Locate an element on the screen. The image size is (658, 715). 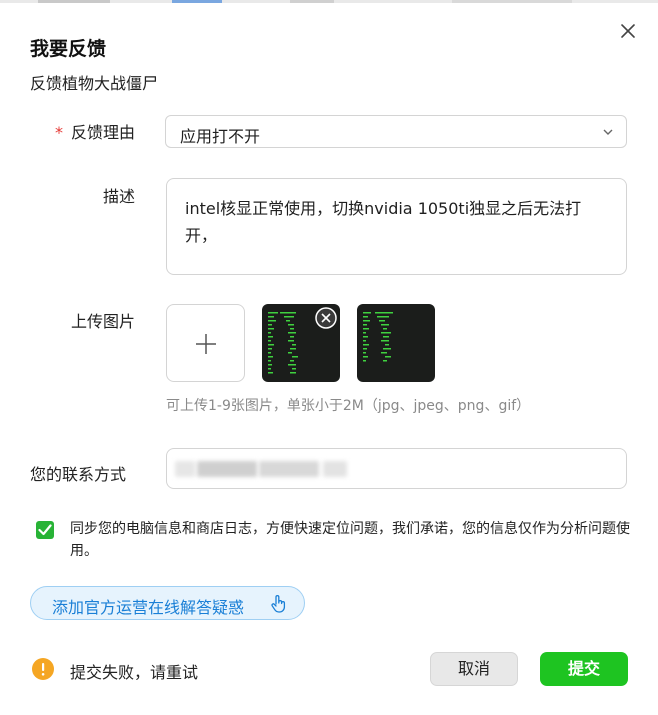
upload-label: 上传图片 is located at coordinates (102, 321).